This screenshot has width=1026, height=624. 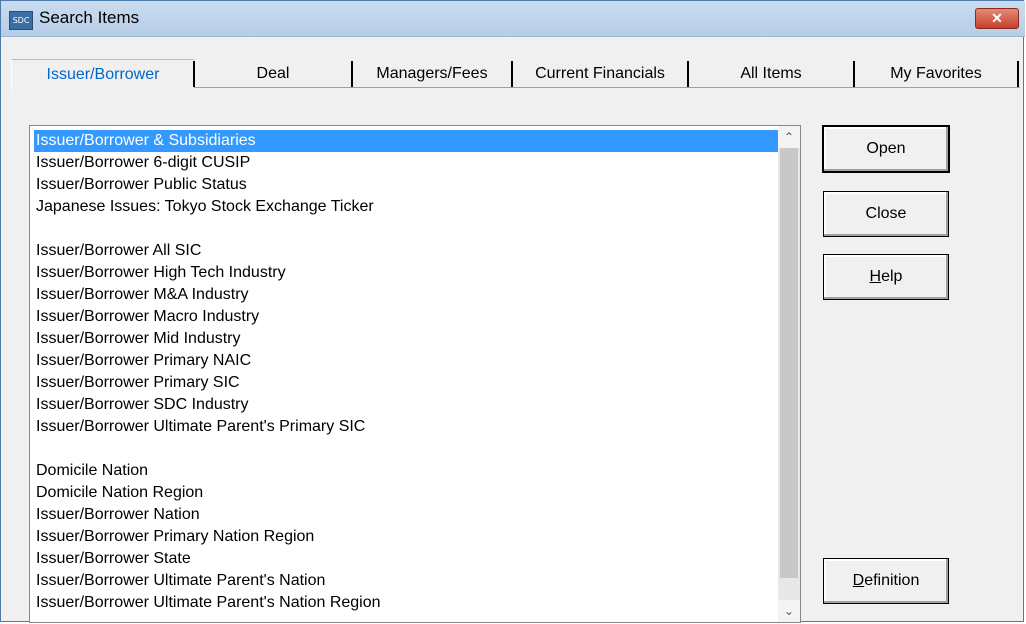 I want to click on tab-current-financials: Current Financials, so click(x=600, y=74).